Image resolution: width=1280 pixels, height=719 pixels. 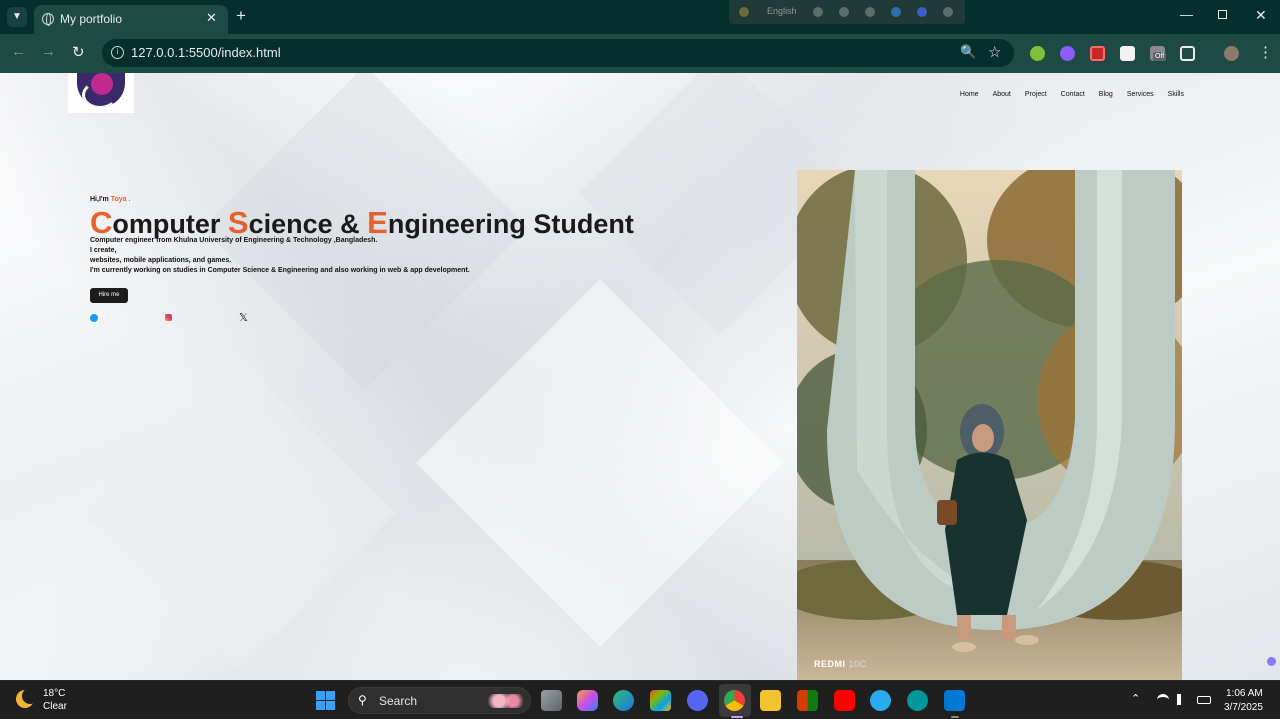 What do you see at coordinates (948, 12) in the screenshot?
I see `power-icon` at bounding box center [948, 12].